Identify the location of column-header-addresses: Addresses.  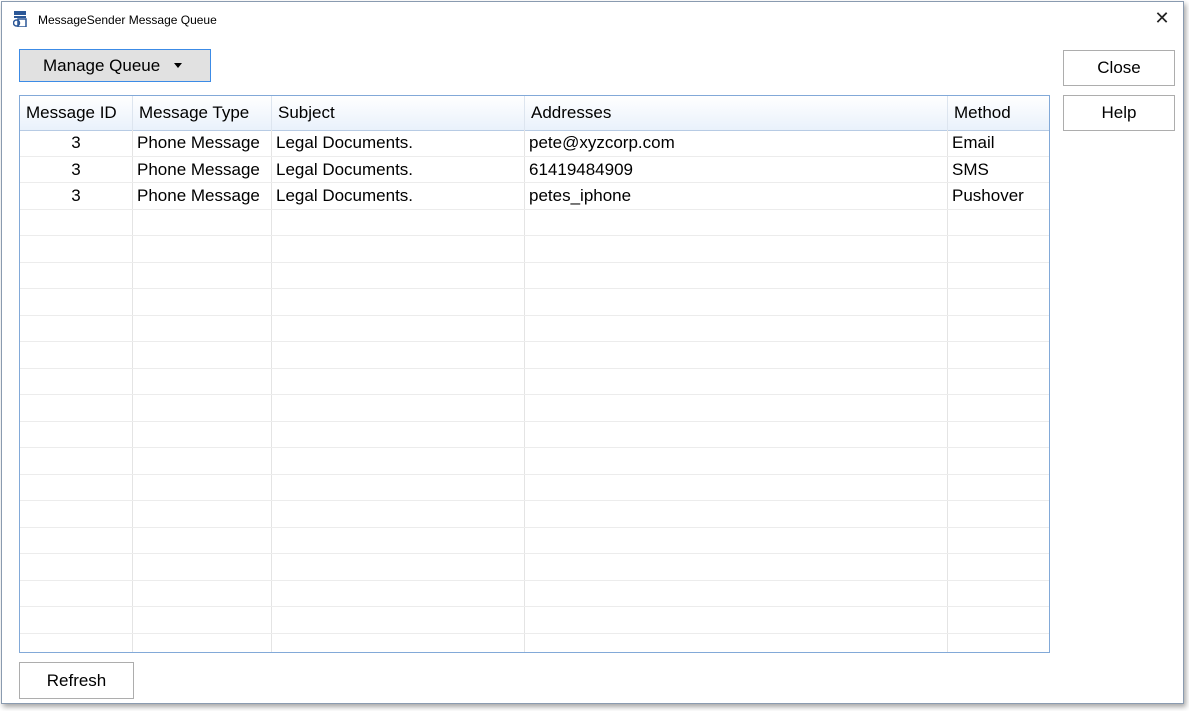
(736, 113).